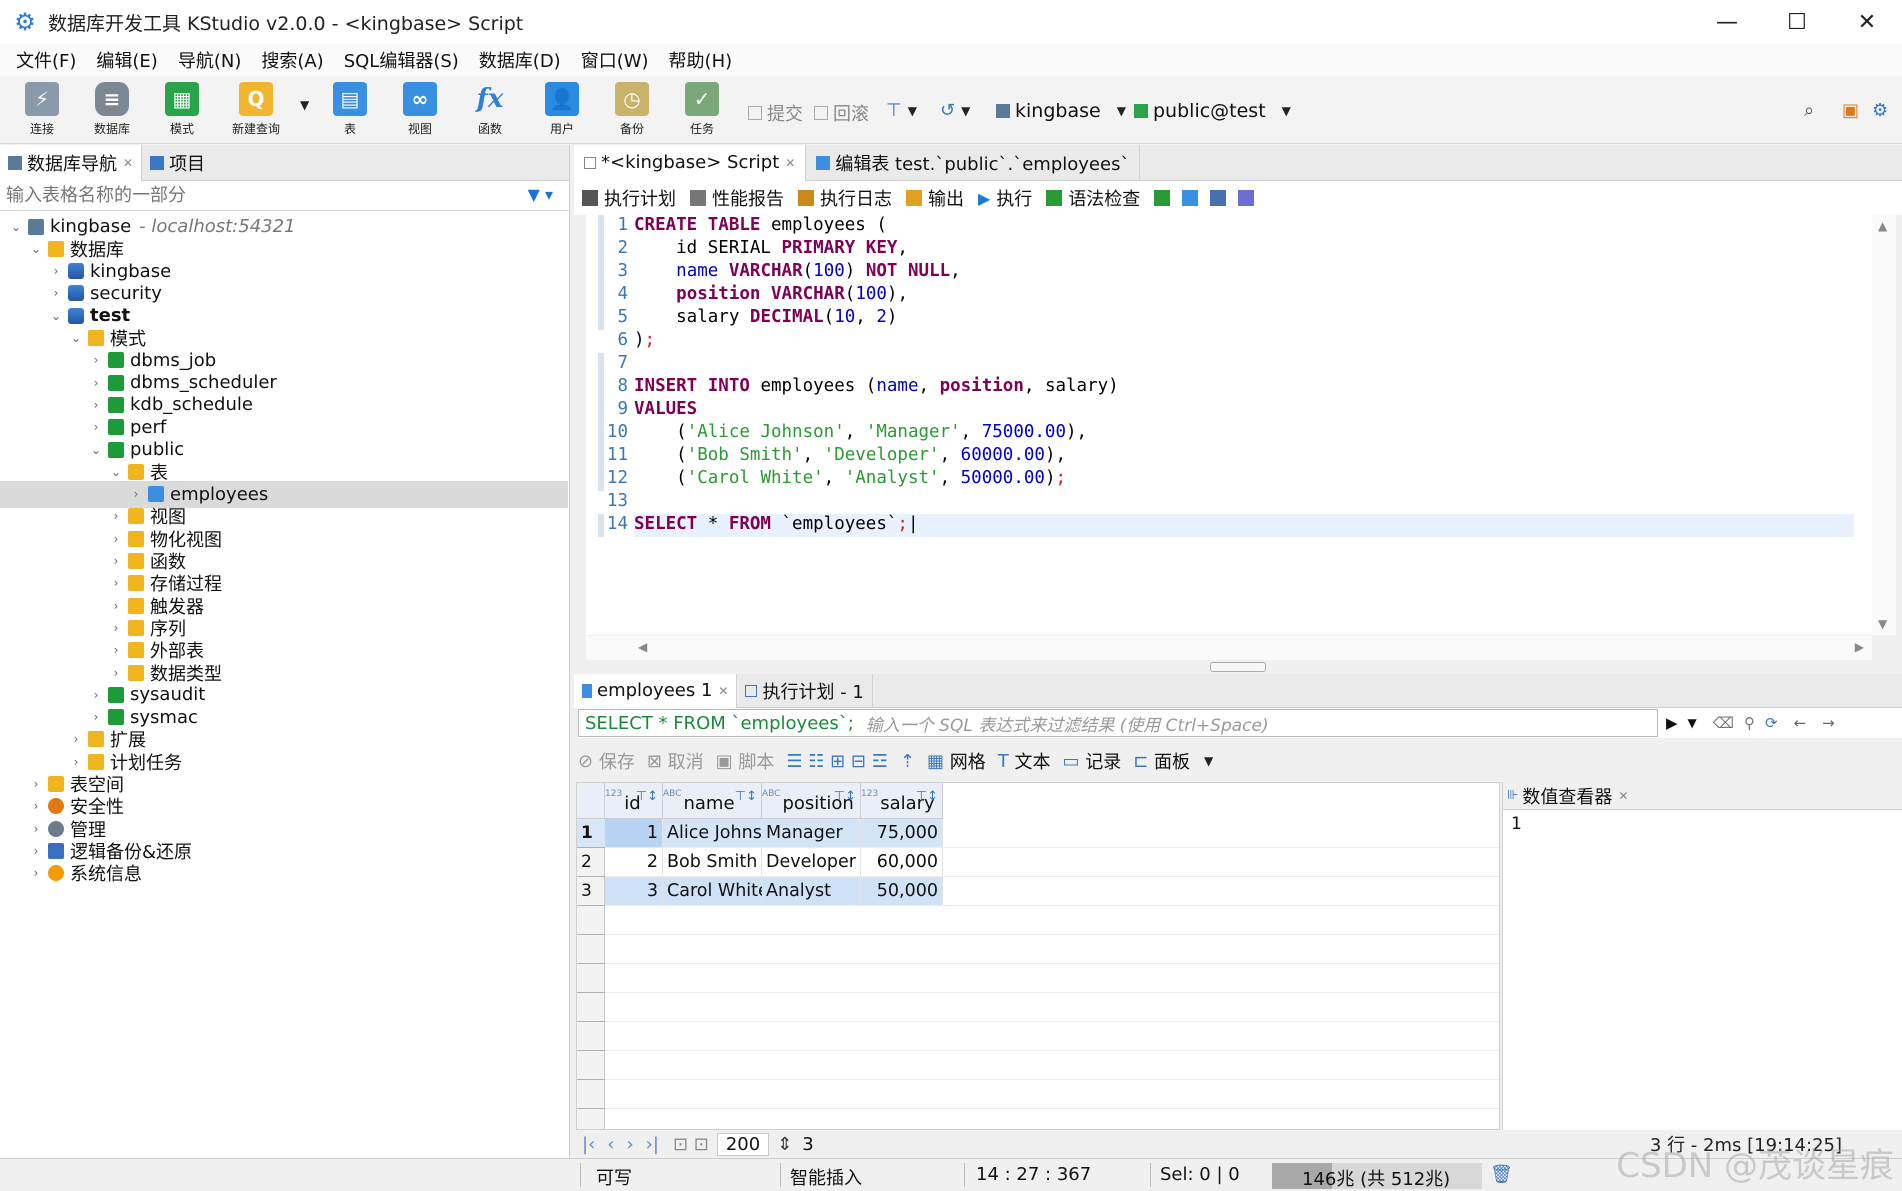  I want to click on next-page-icon: ›, so click(629, 1144).